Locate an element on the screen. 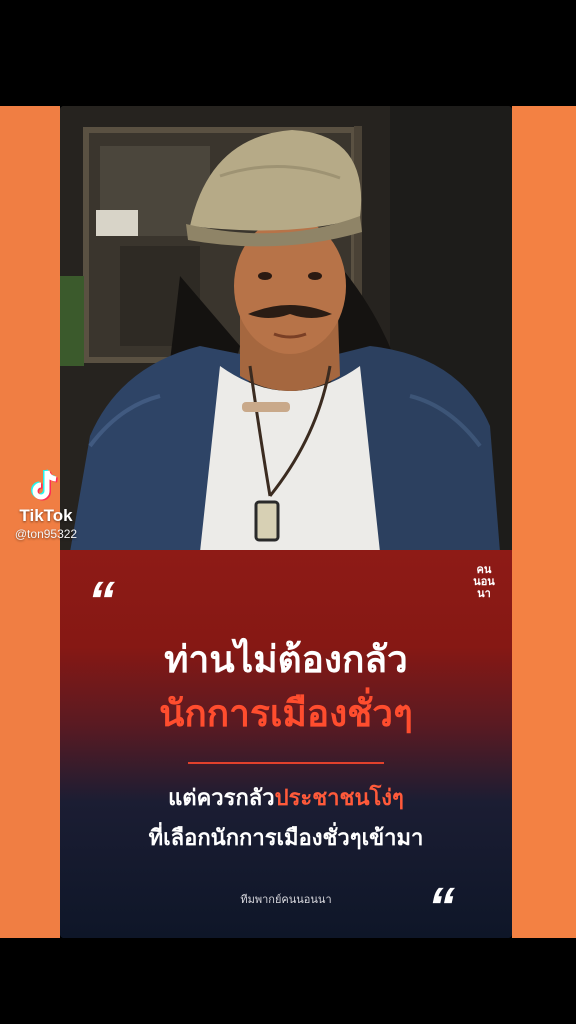  brand-badge-line-2: นอน is located at coordinates (484, 582).